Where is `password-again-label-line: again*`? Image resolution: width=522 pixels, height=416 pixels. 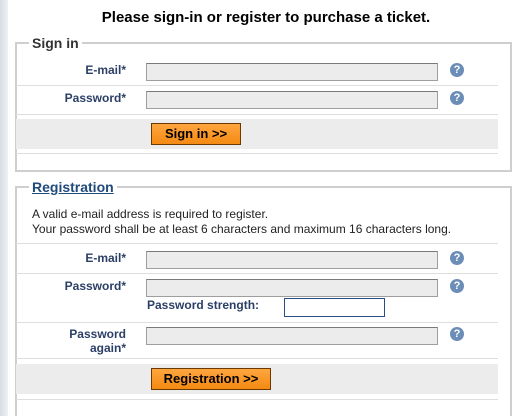
password-again-label-line: again* is located at coordinates (107, 348).